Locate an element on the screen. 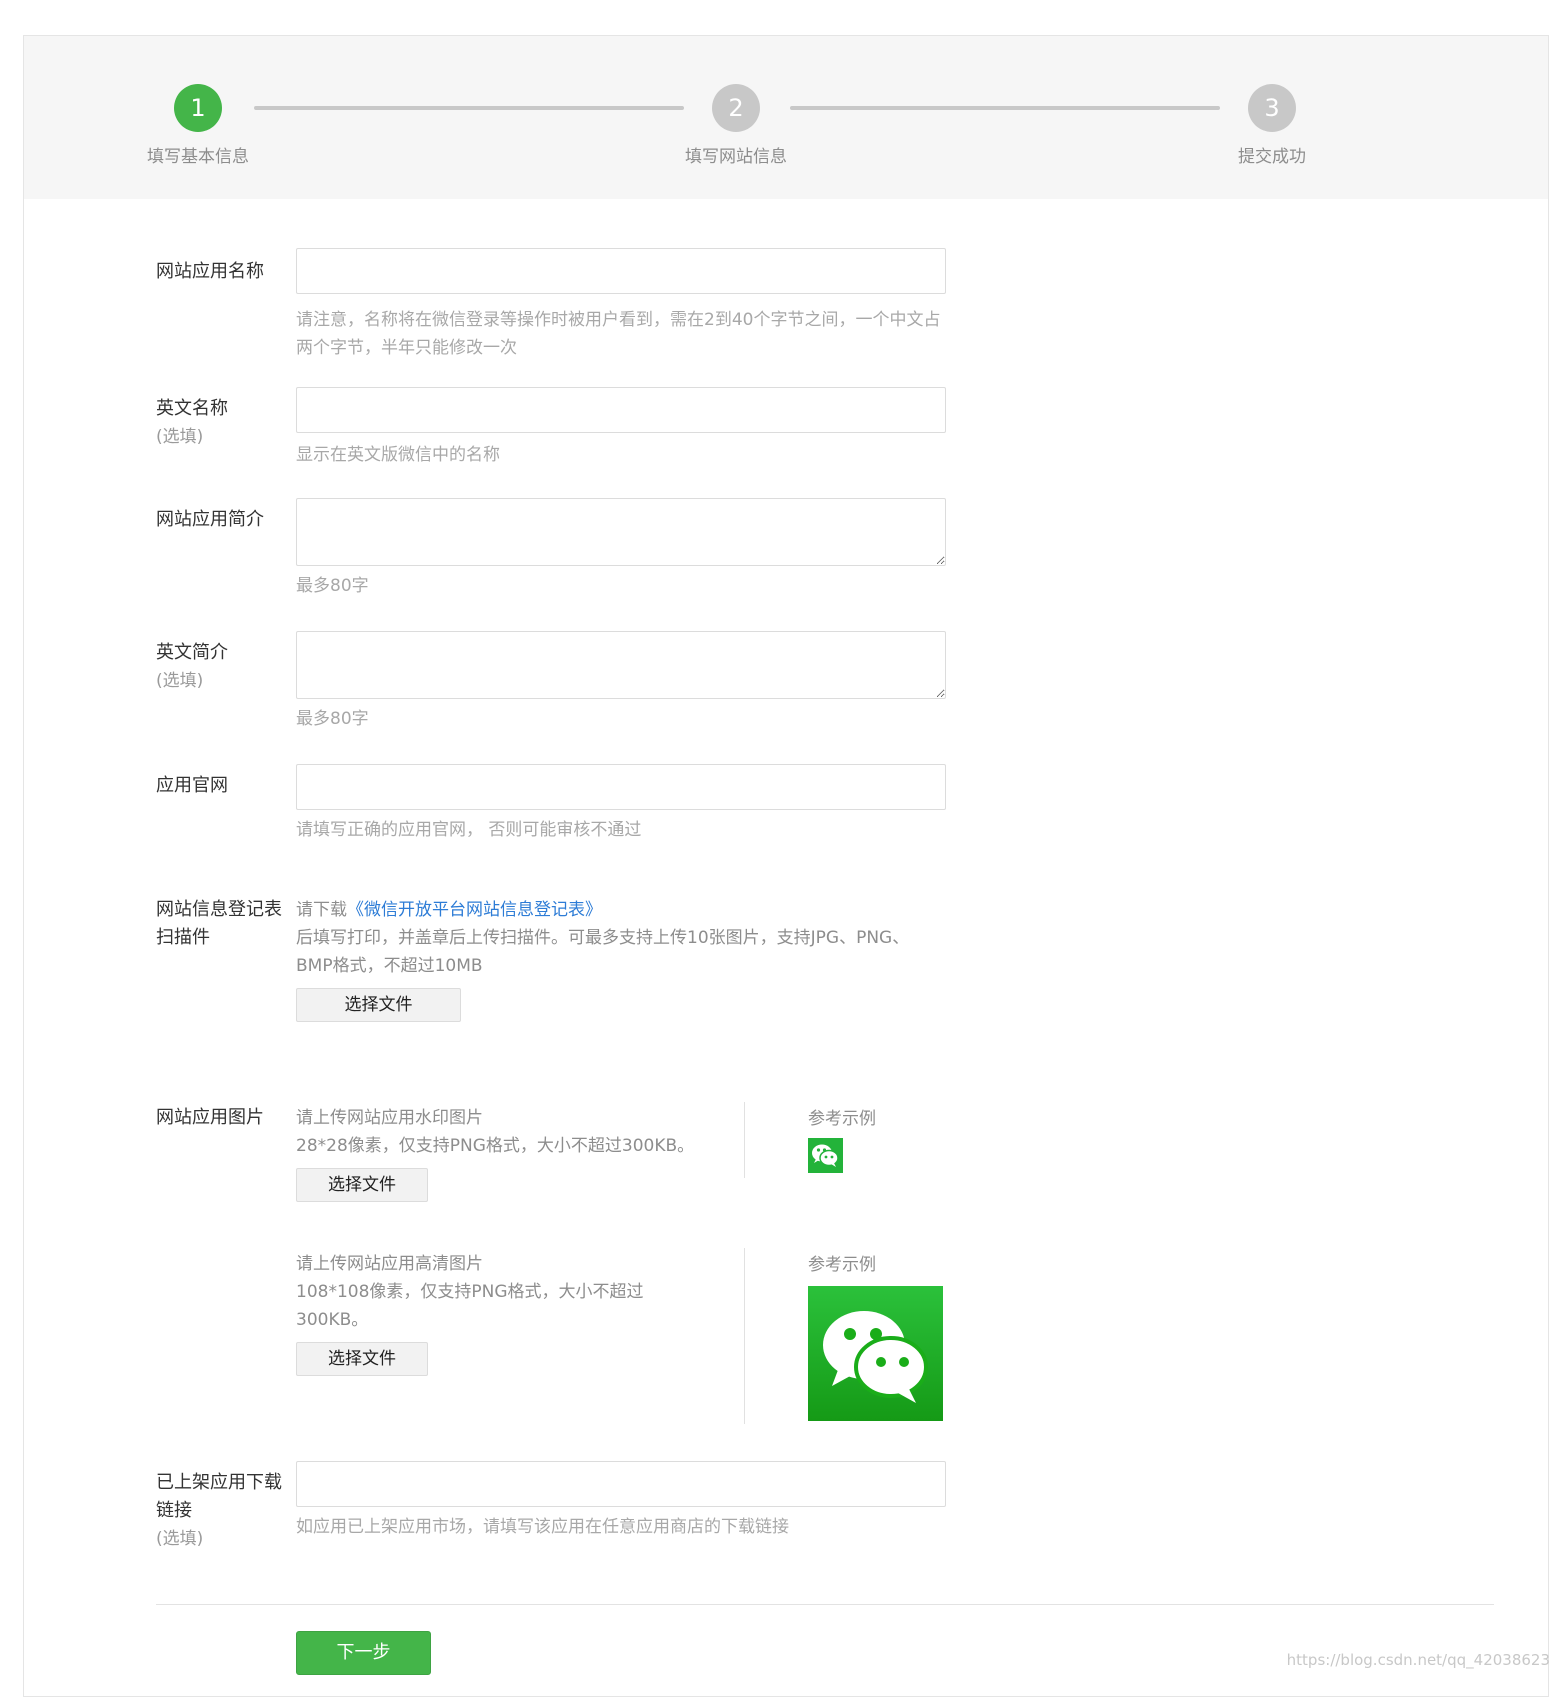 The image size is (1562, 1697). download-link-input is located at coordinates (621, 1484).